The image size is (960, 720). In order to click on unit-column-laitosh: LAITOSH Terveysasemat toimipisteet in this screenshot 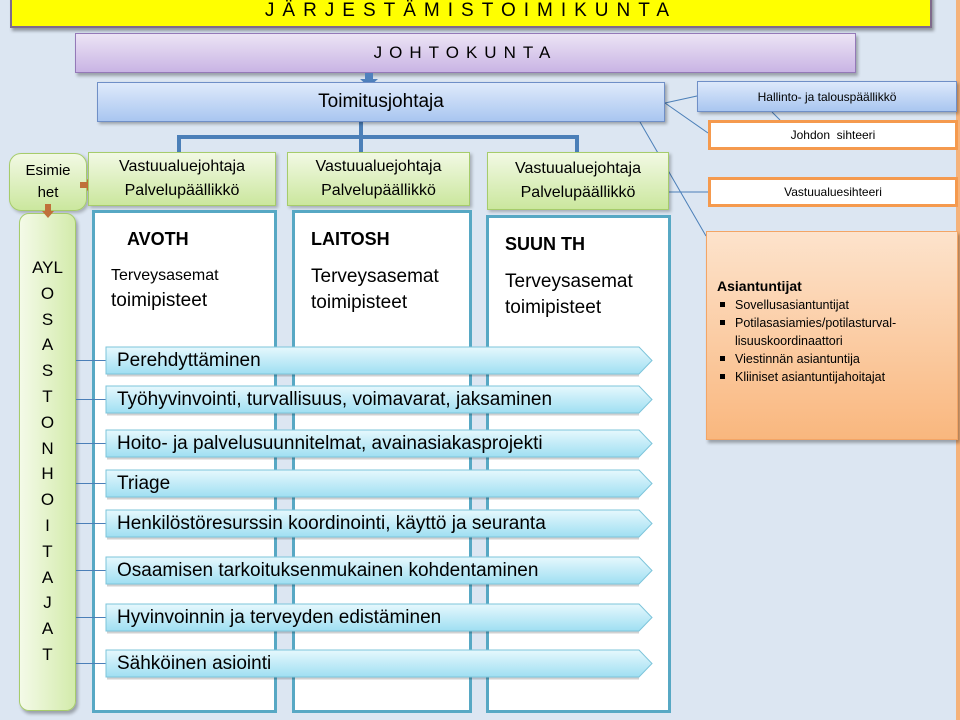, I will do `click(382, 461)`.